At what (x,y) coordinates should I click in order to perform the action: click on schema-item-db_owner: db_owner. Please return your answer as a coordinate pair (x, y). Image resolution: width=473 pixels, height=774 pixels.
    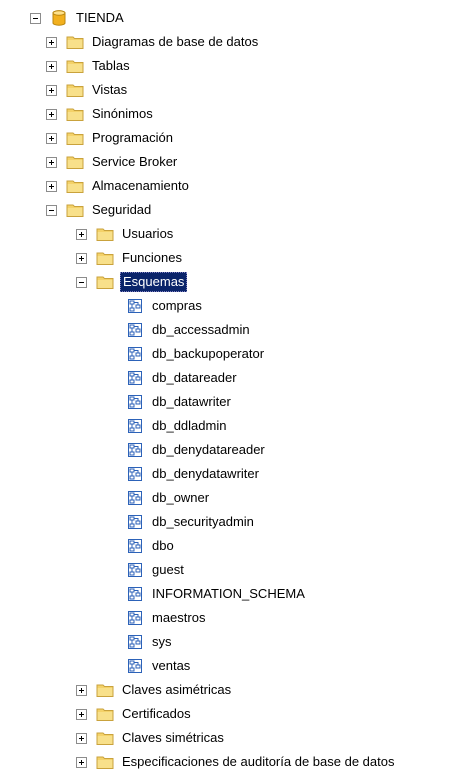
    Looking at the image, I should click on (158, 498).